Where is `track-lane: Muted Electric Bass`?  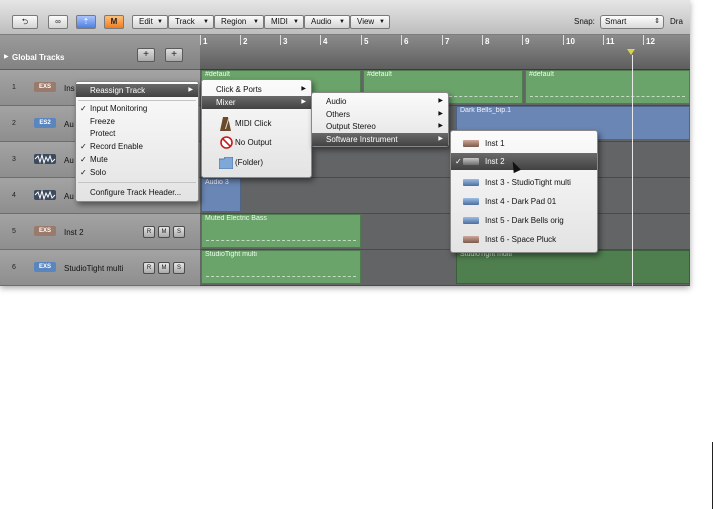
track-lane: Muted Electric Bass is located at coordinates (445, 232).